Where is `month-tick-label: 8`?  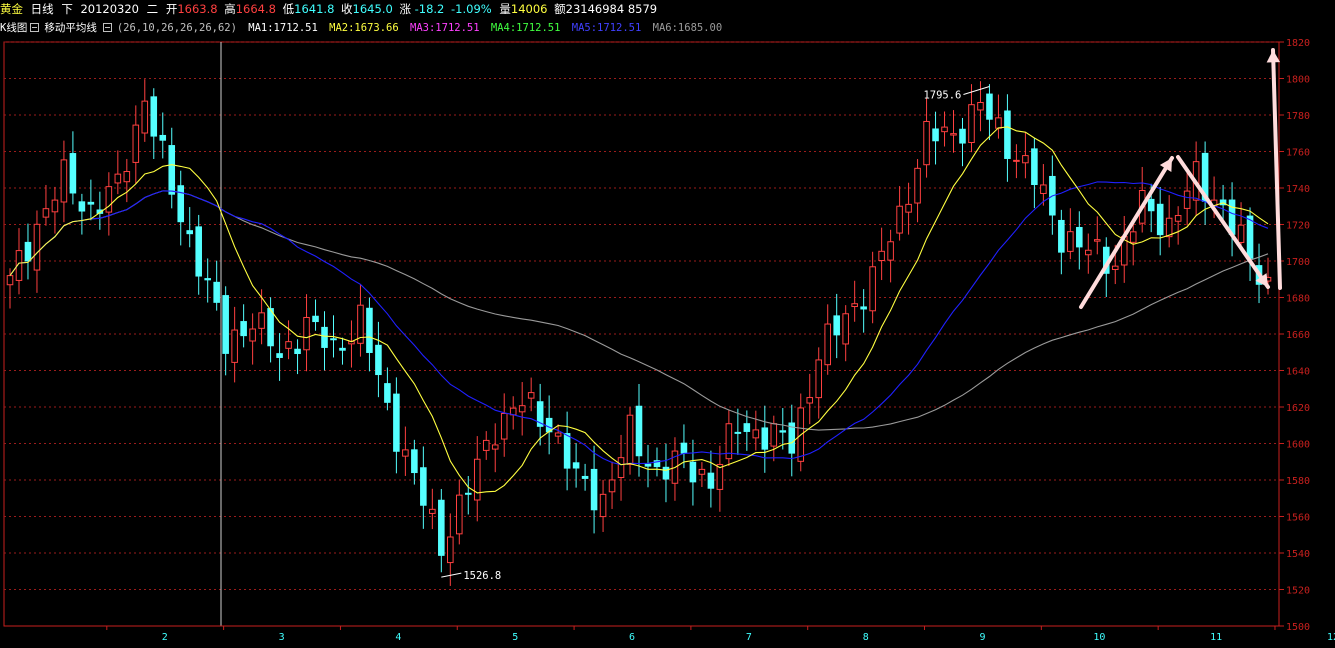
month-tick-label: 8 is located at coordinates (866, 637).